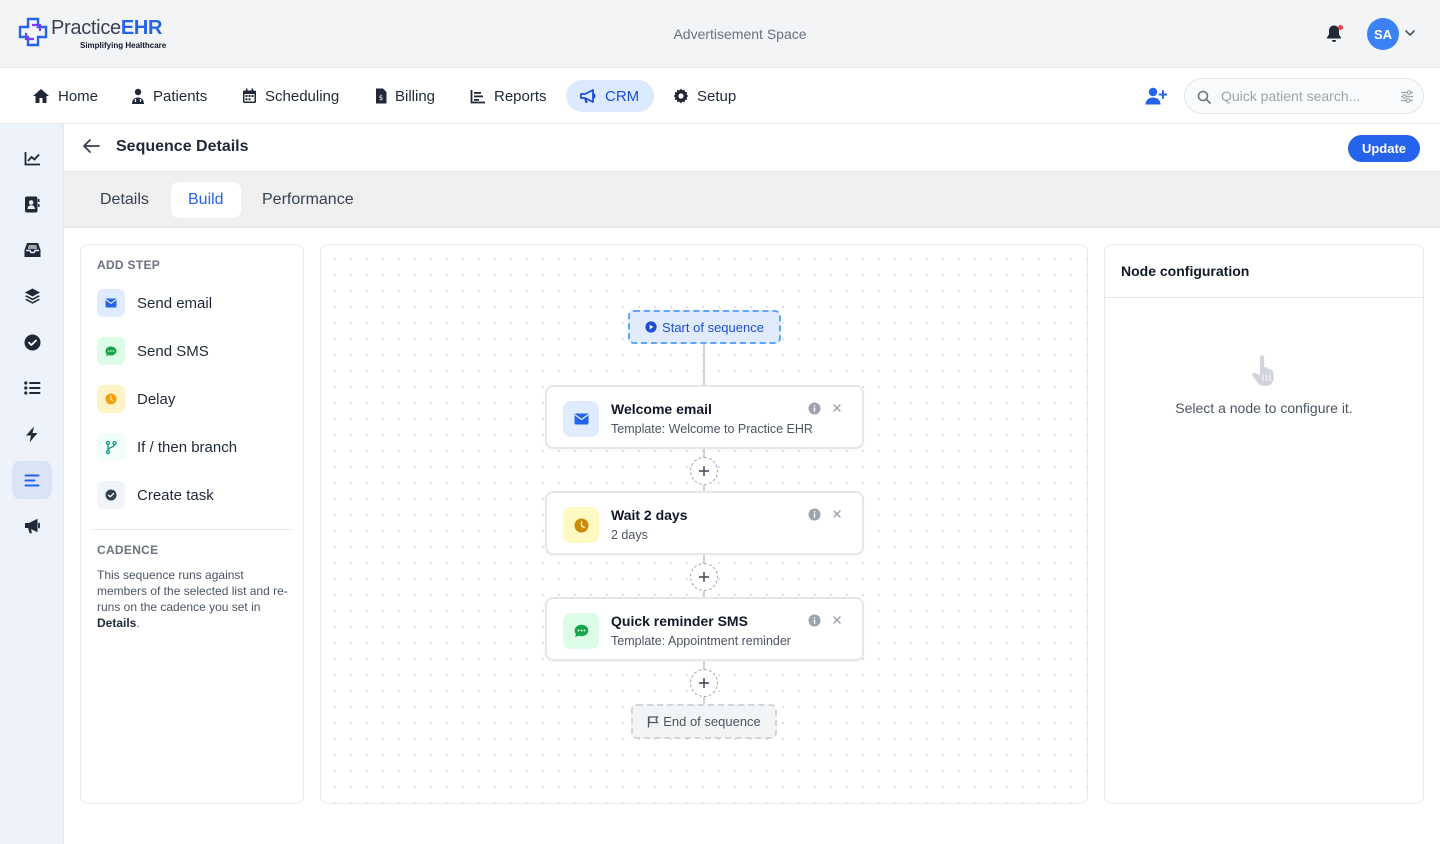 The height and width of the screenshot is (844, 1440). What do you see at coordinates (182, 146) in the screenshot?
I see `page-title: Sequence Details` at bounding box center [182, 146].